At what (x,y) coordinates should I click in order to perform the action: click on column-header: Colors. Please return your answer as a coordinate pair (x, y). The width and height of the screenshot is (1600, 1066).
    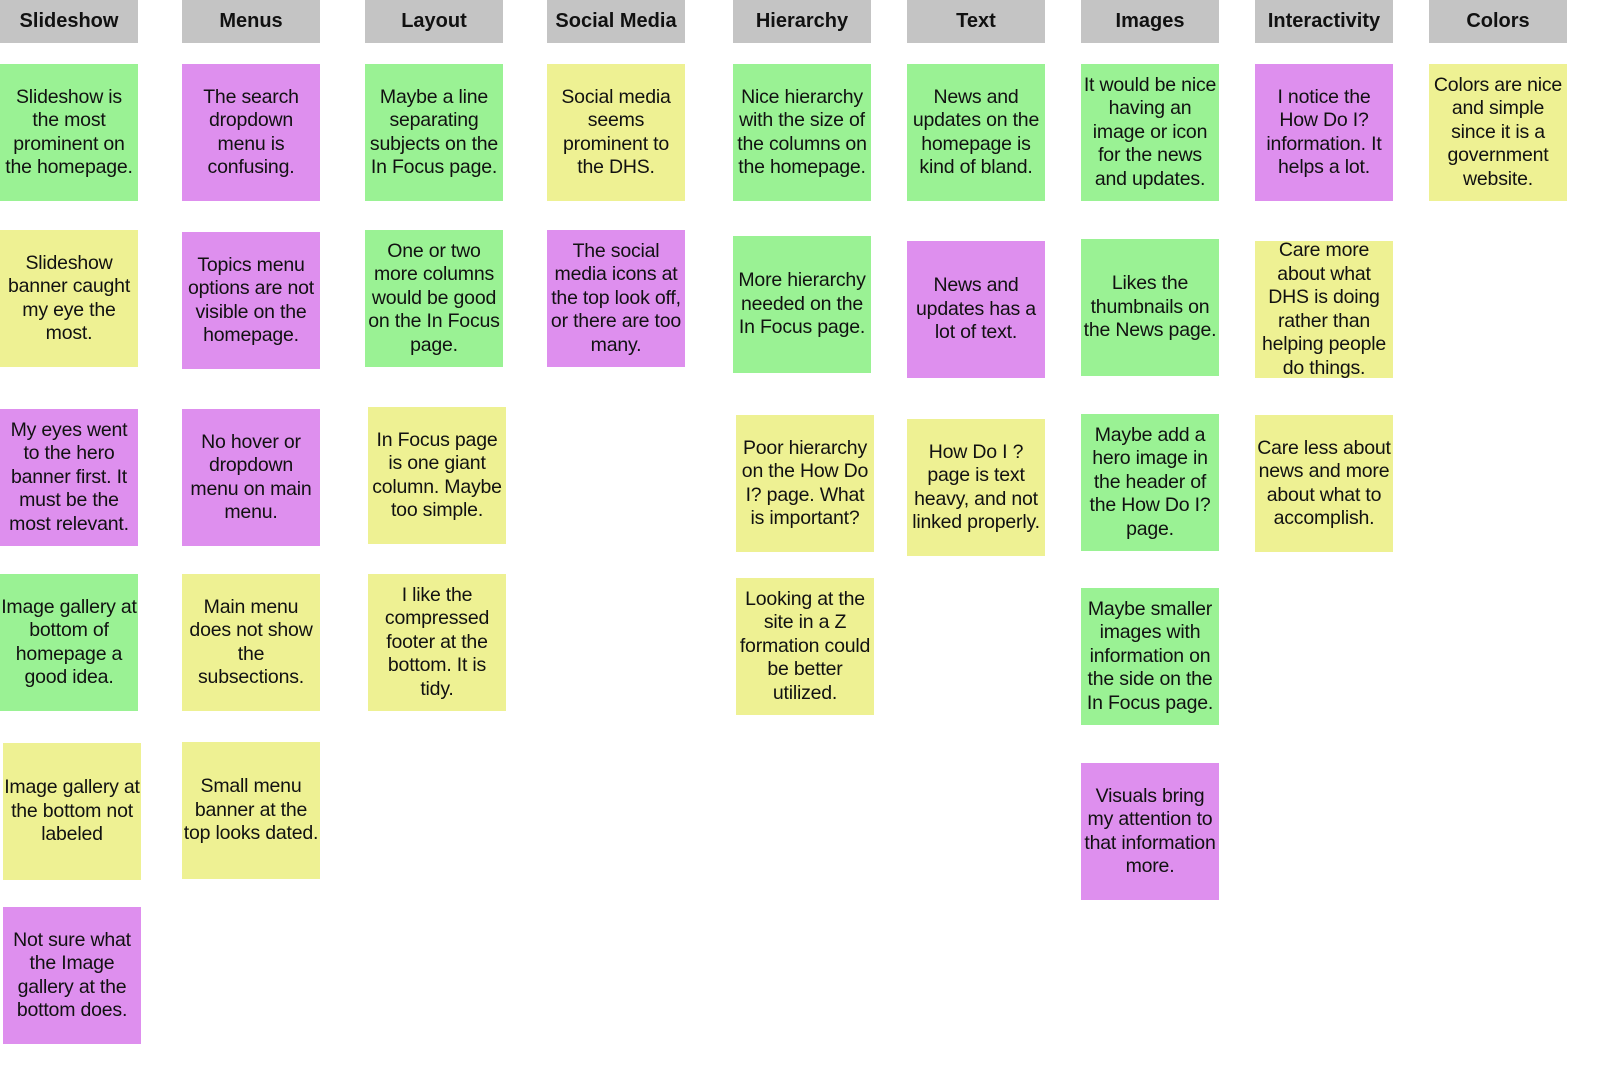
    Looking at the image, I should click on (1498, 21).